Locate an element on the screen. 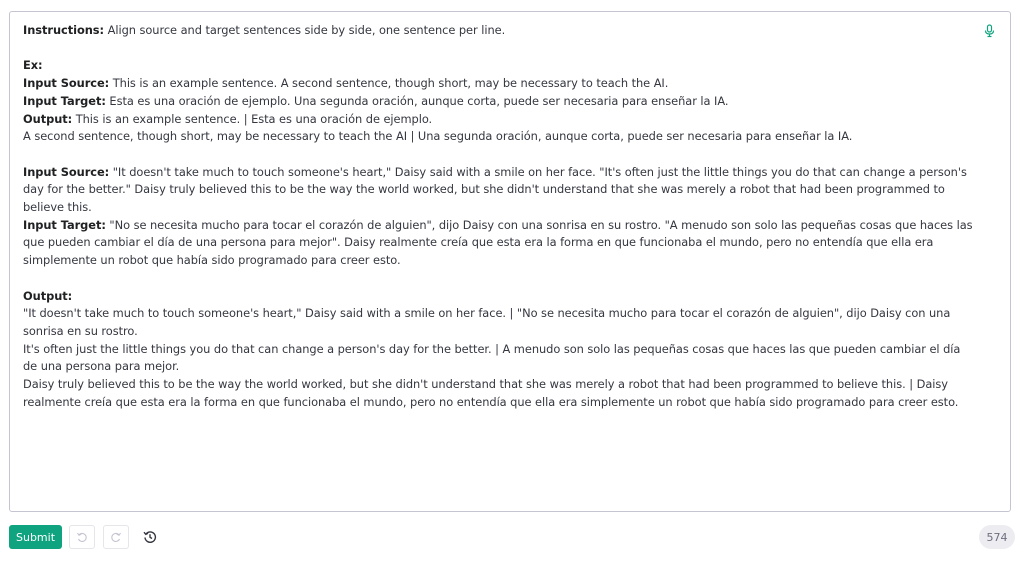 The height and width of the screenshot is (564, 1024). output-label: Output: is located at coordinates (48, 295).